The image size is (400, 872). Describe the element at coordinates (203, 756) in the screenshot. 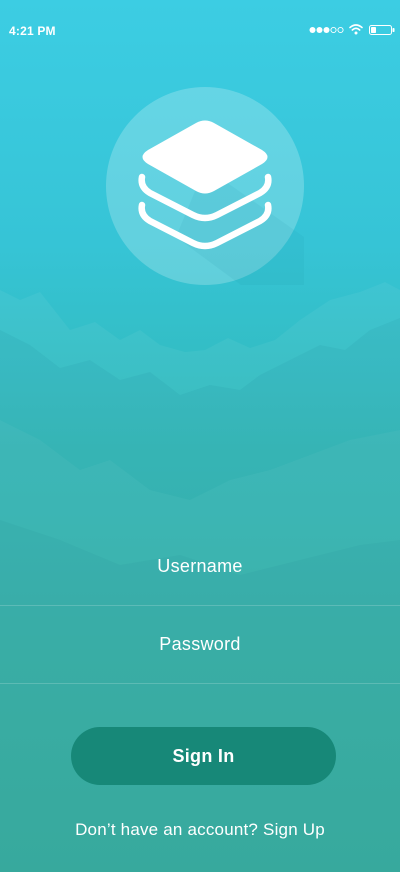

I see `sign-in-button: Sign In` at that location.